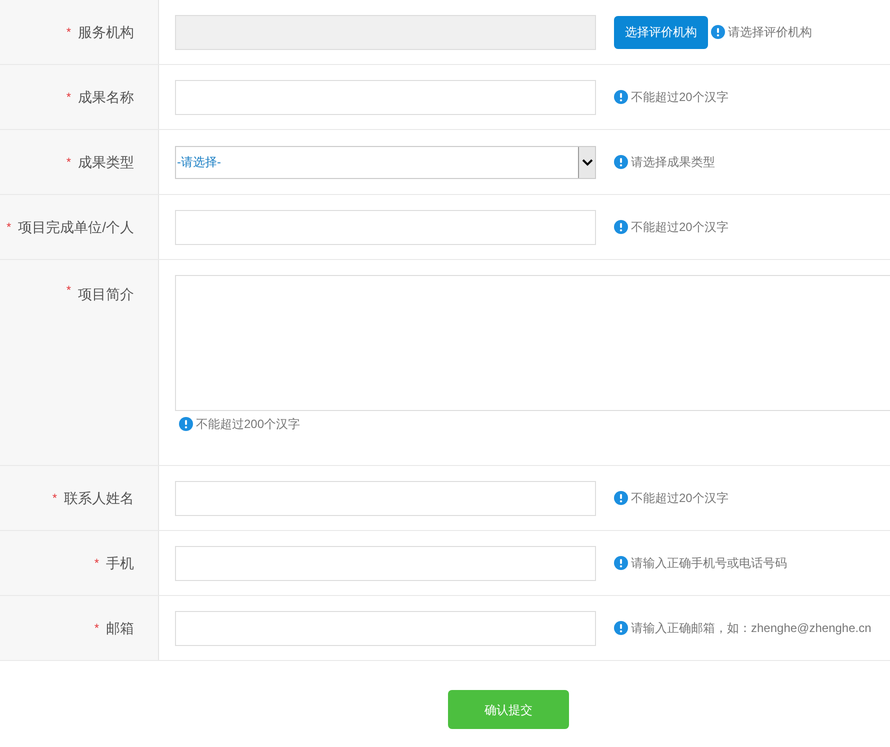 This screenshot has height=747, width=890. I want to click on field-label: 手机, so click(120, 563).